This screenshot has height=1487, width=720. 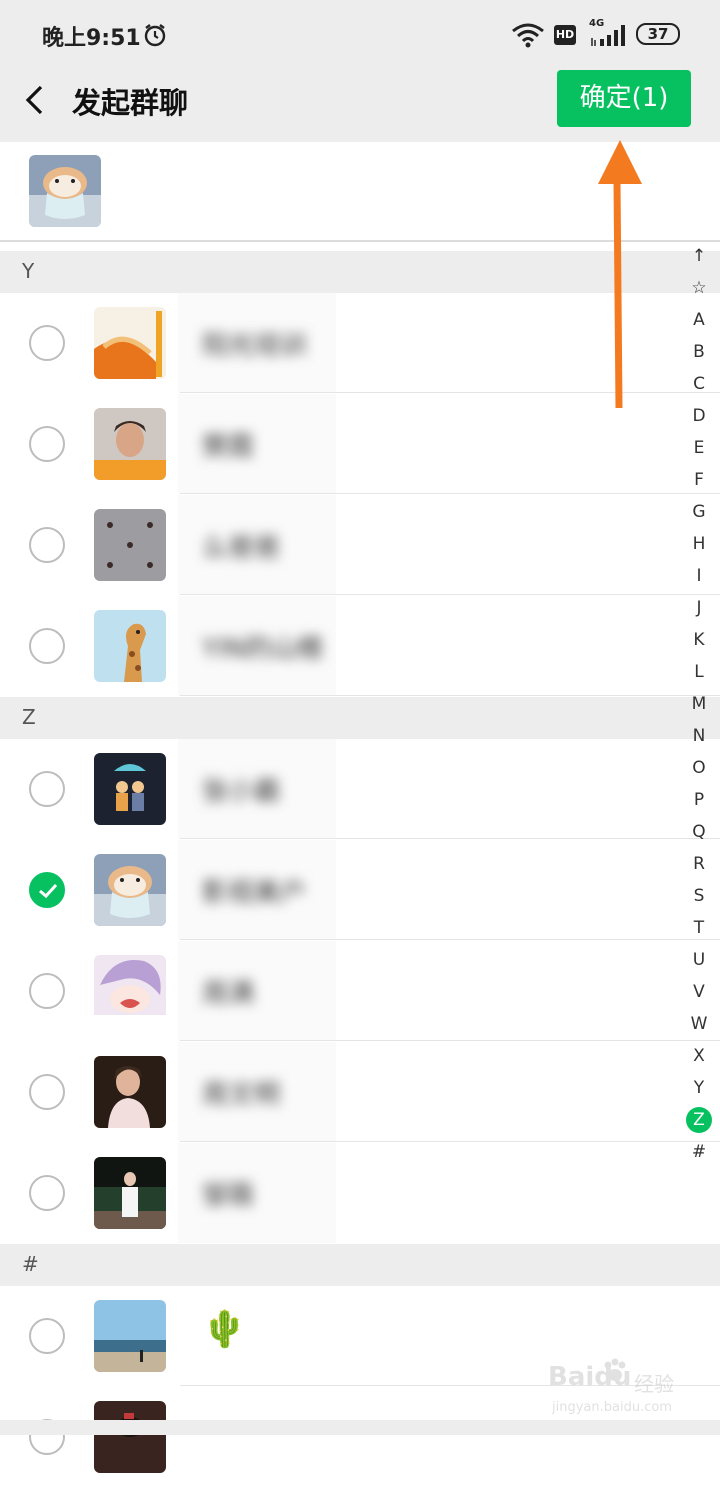 I want to click on index-letter-o: O, so click(x=699, y=768).